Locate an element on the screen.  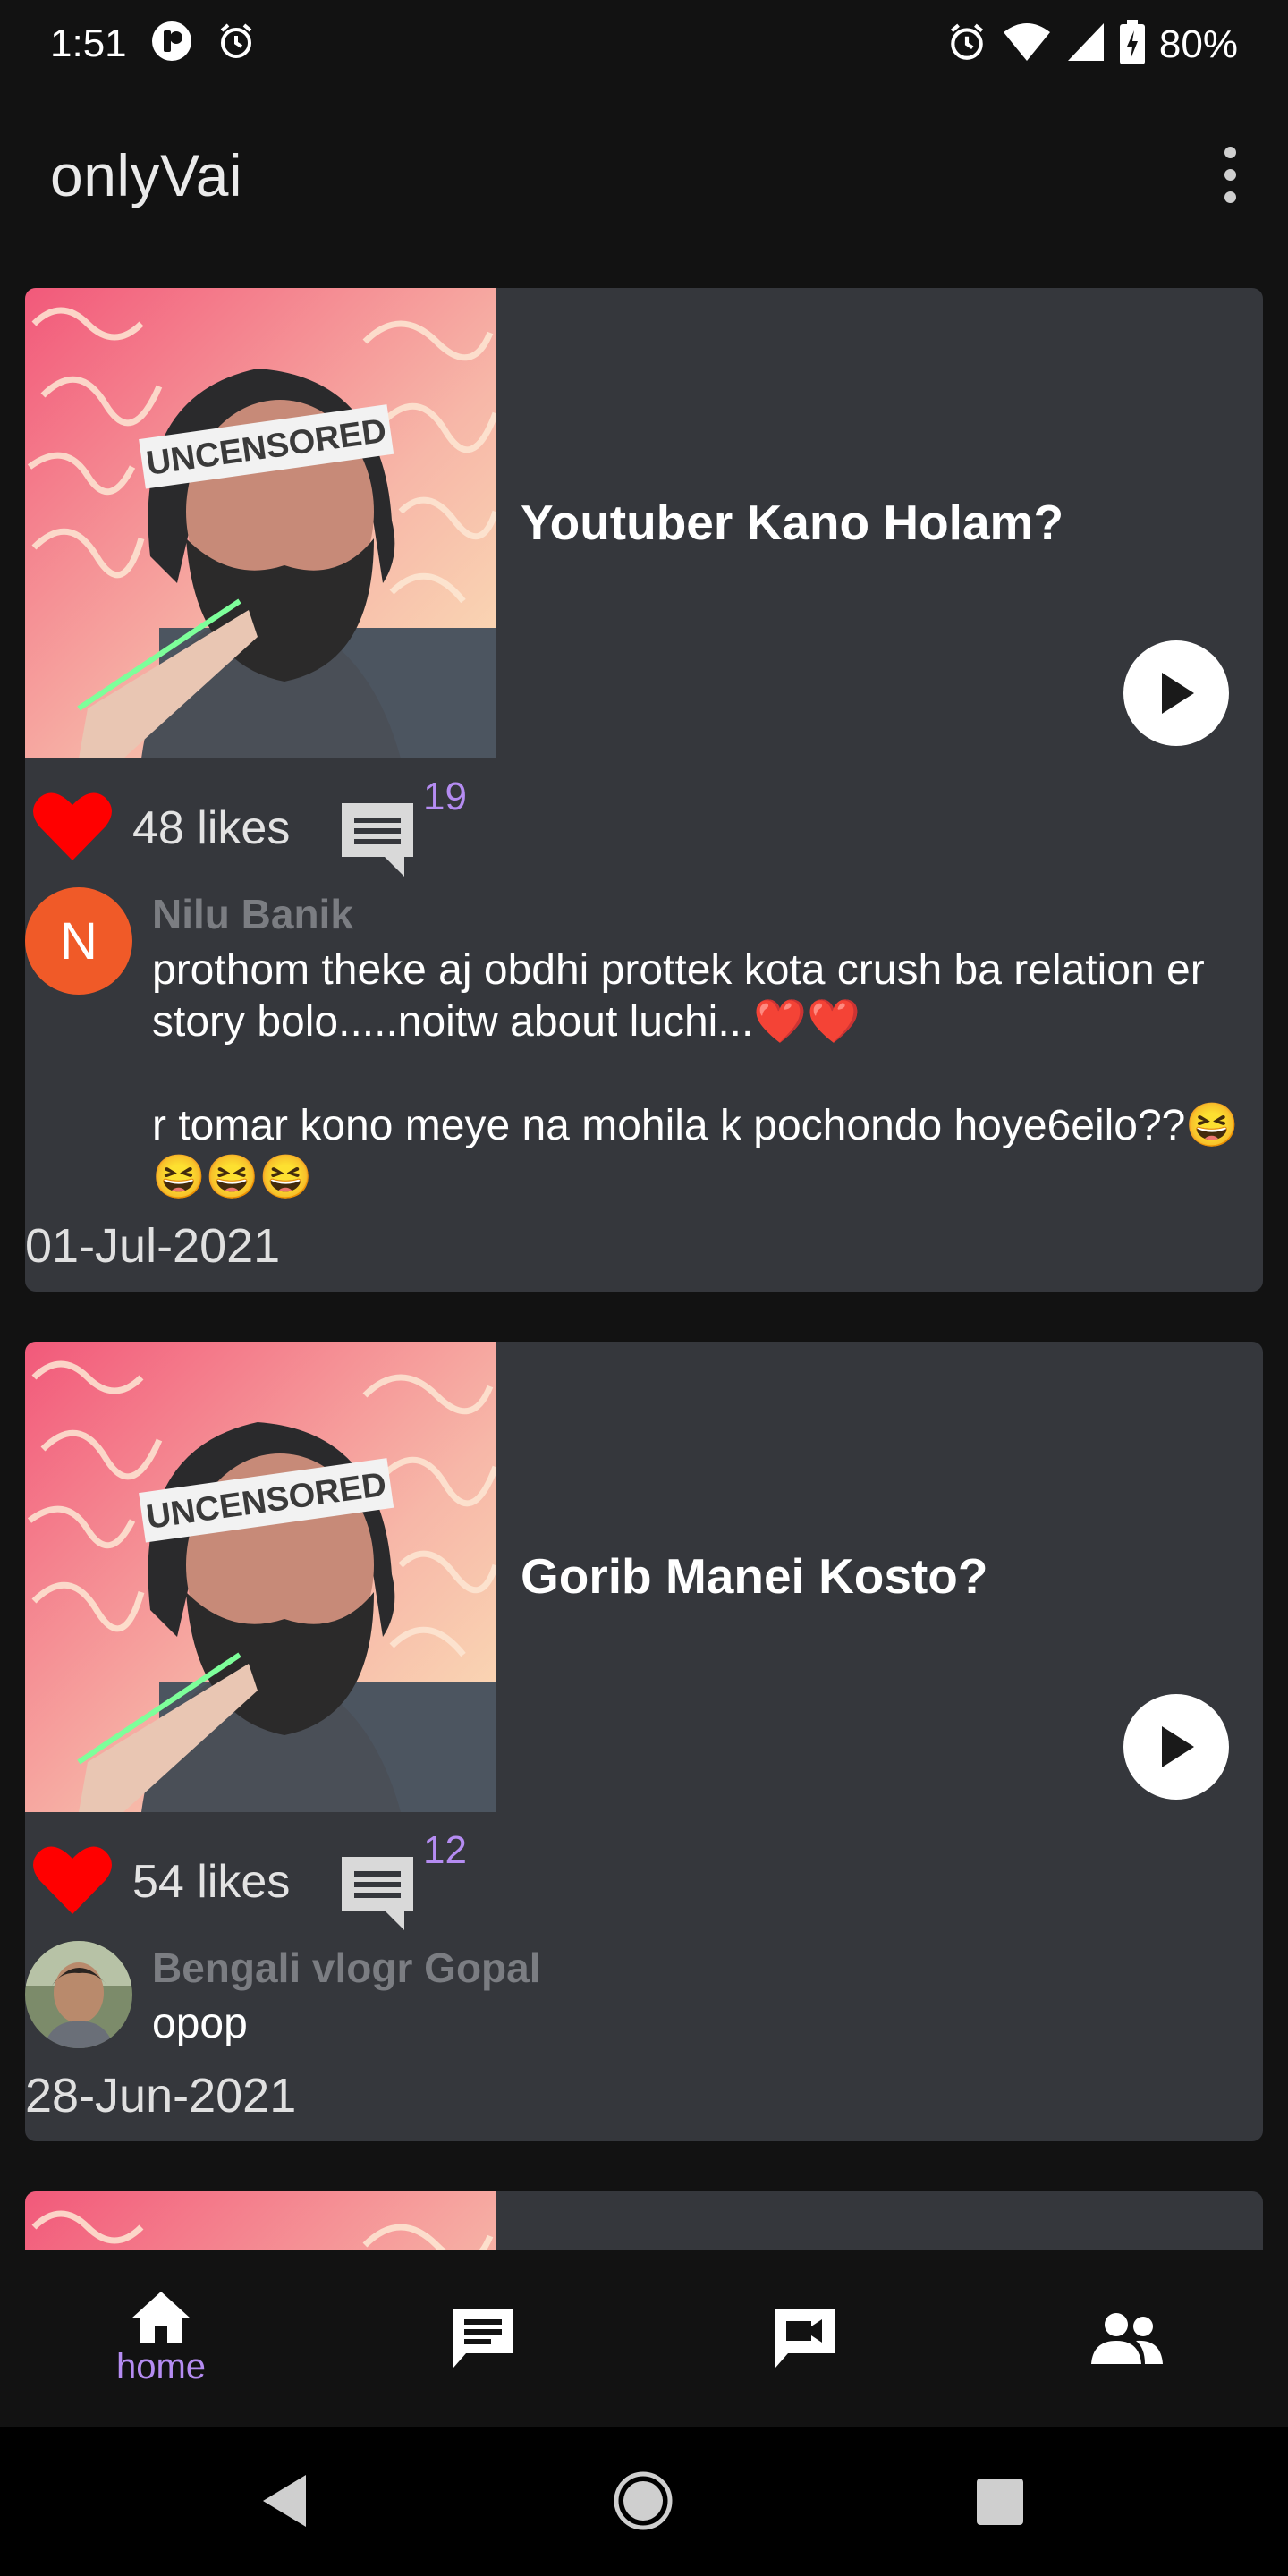
comments-count: 19 is located at coordinates (445, 796).